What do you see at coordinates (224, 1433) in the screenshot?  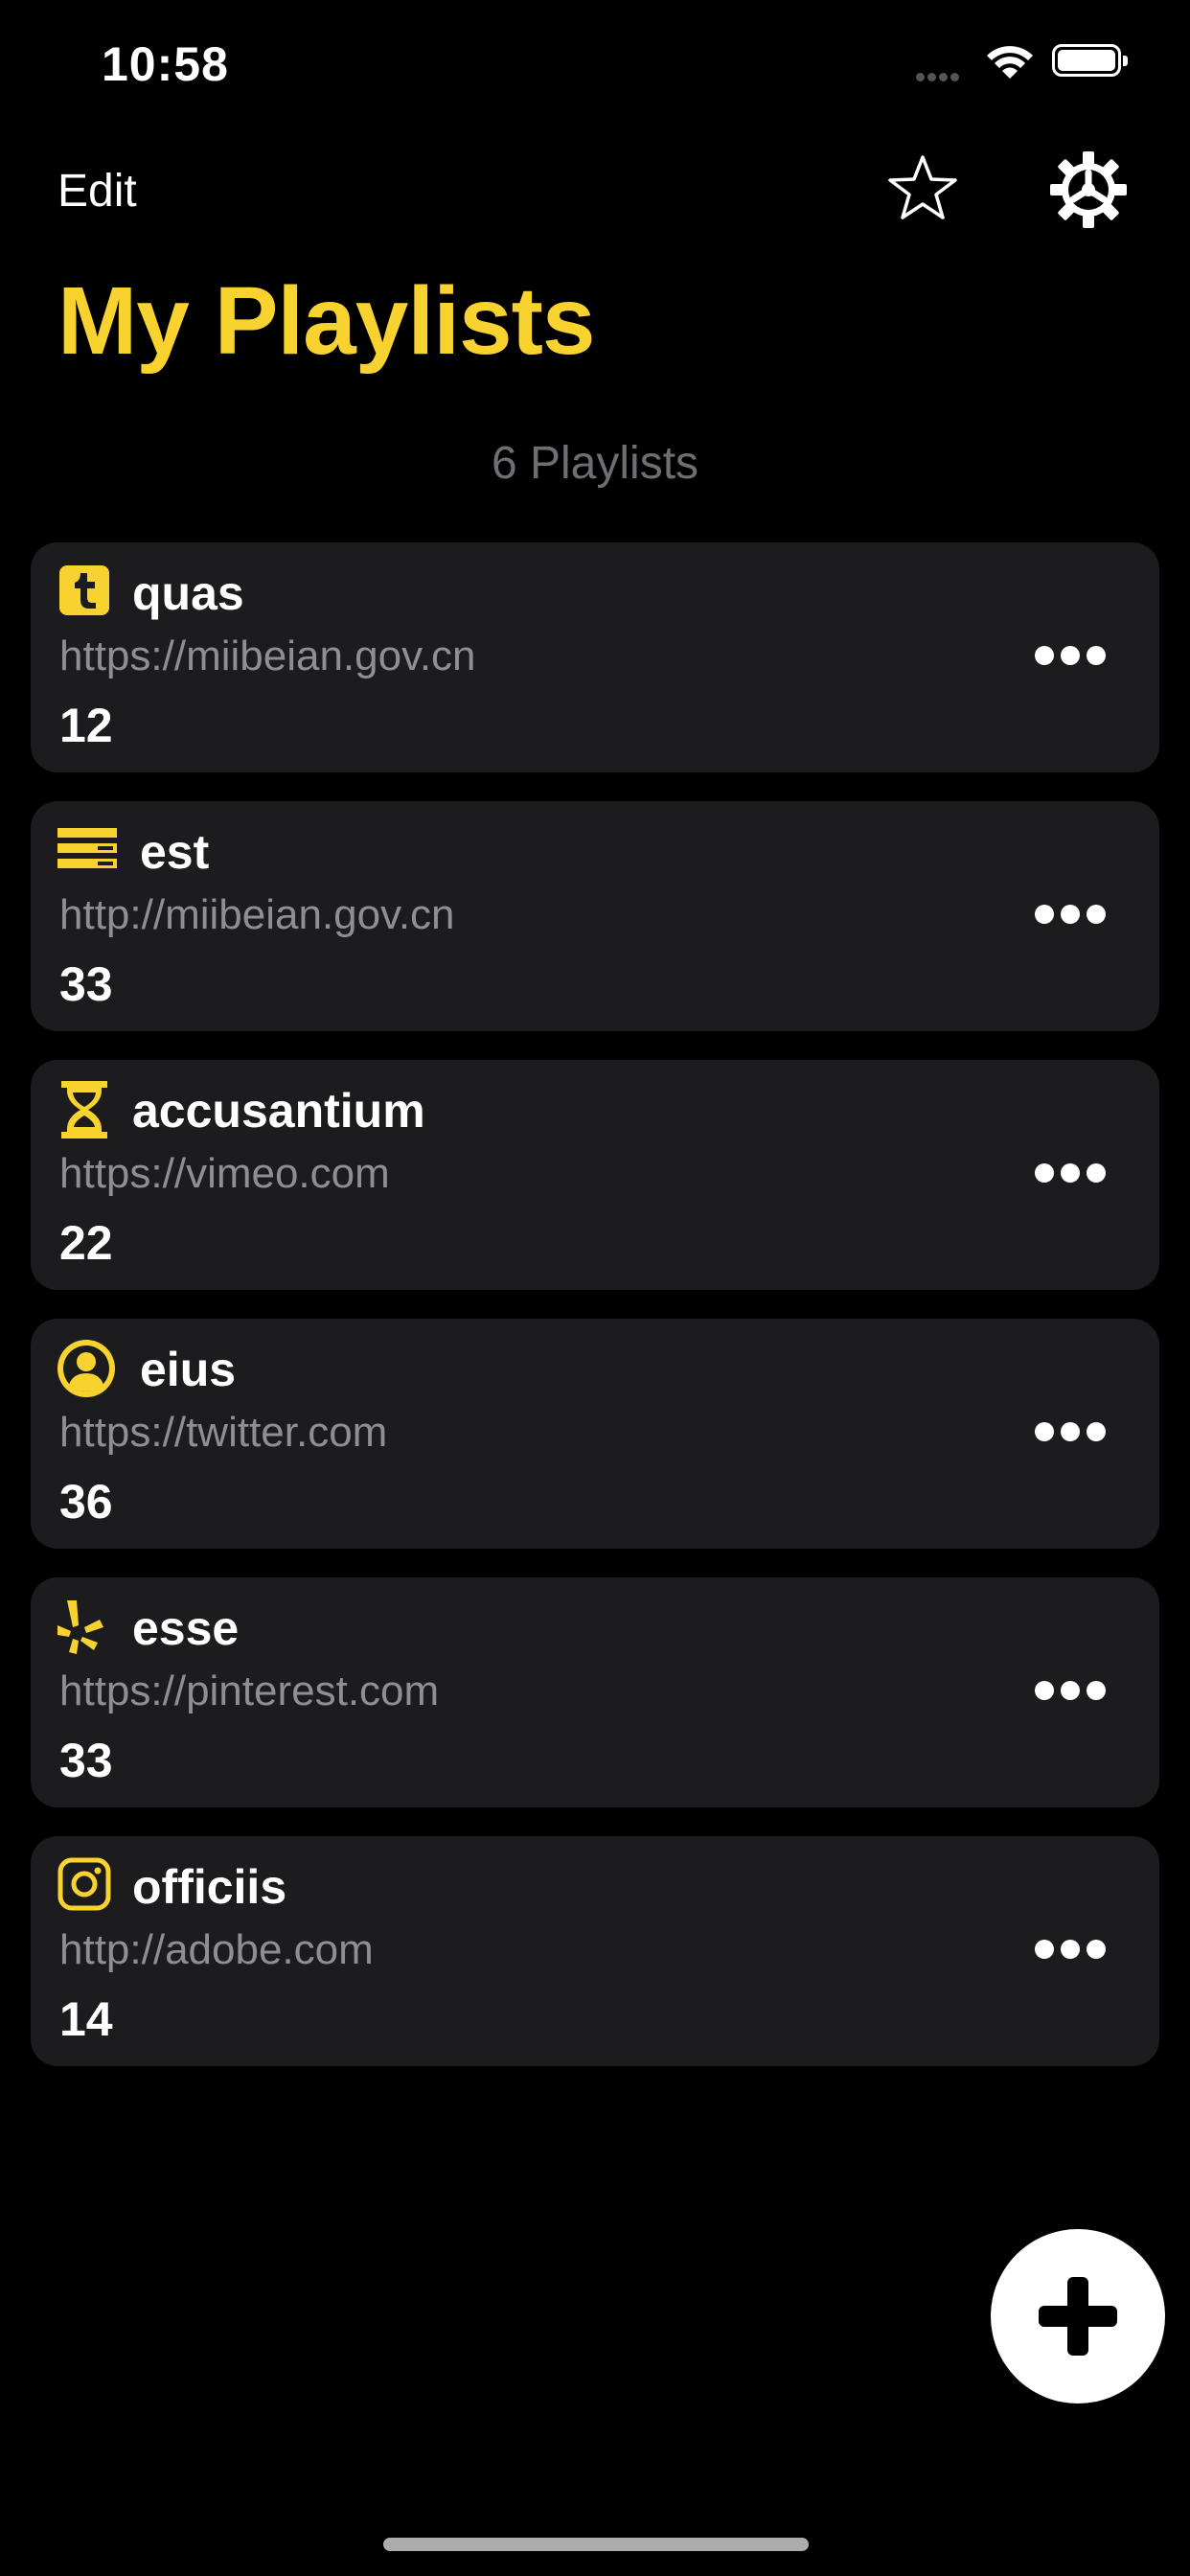 I see `playlist-url: https://twitter.com` at bounding box center [224, 1433].